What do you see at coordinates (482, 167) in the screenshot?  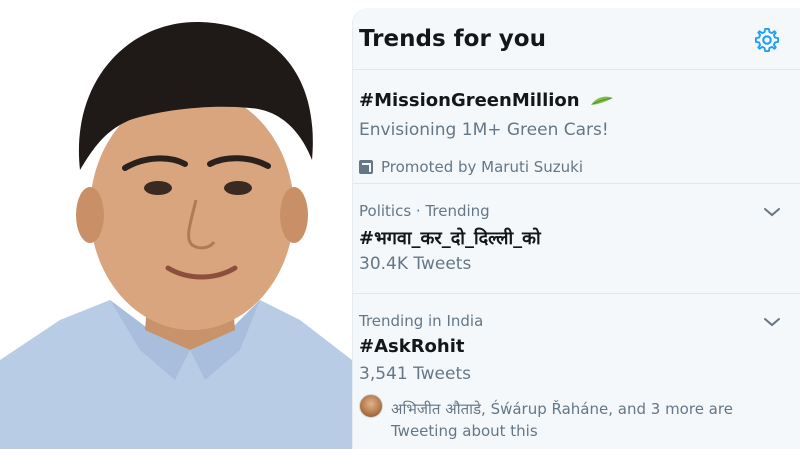 I see `promoted-label: Promoted by Maruti Suzuki` at bounding box center [482, 167].